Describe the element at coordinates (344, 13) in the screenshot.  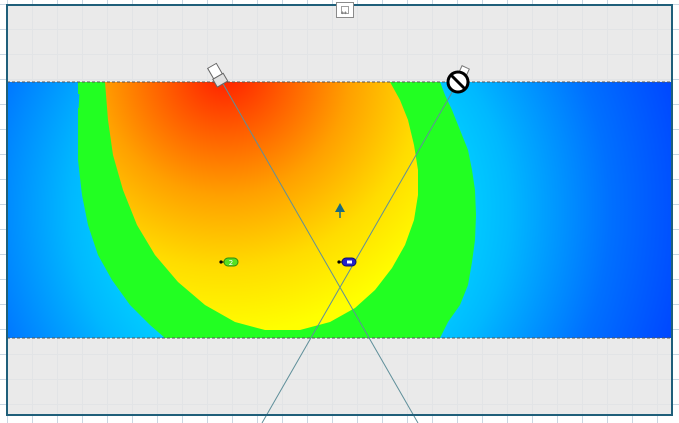
I see `handle-mark: ↔` at that location.